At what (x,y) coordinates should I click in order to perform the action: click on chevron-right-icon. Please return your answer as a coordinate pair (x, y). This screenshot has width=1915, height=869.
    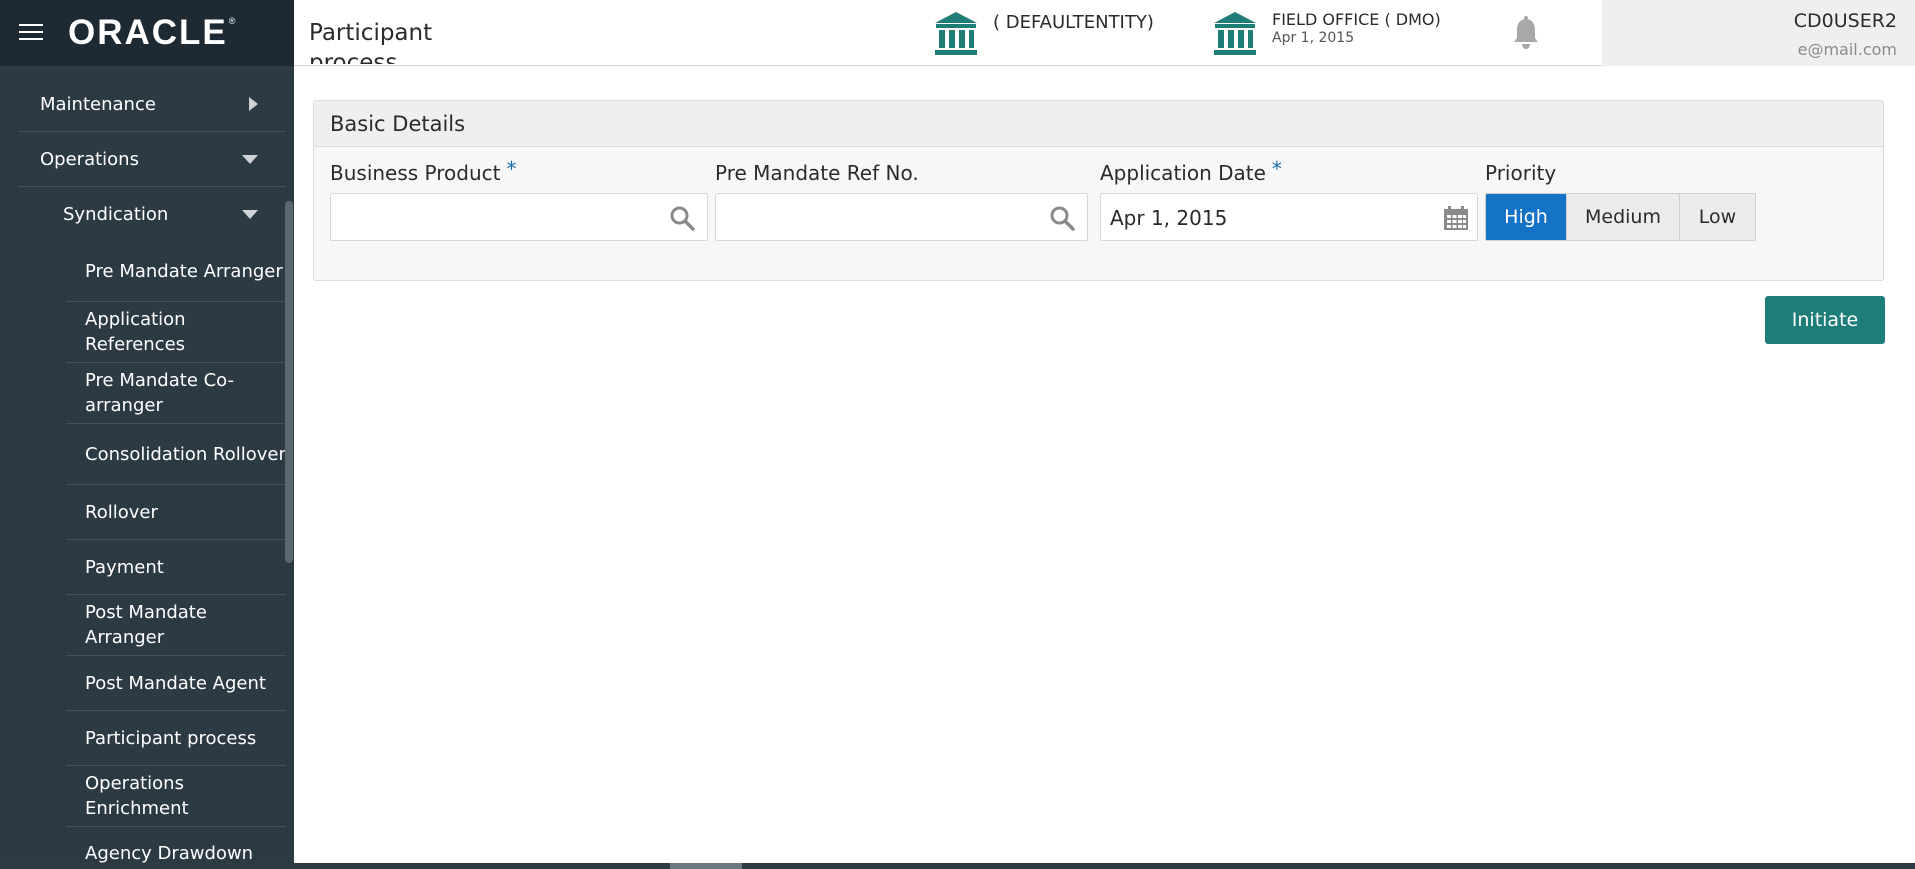
    Looking at the image, I should click on (253, 104).